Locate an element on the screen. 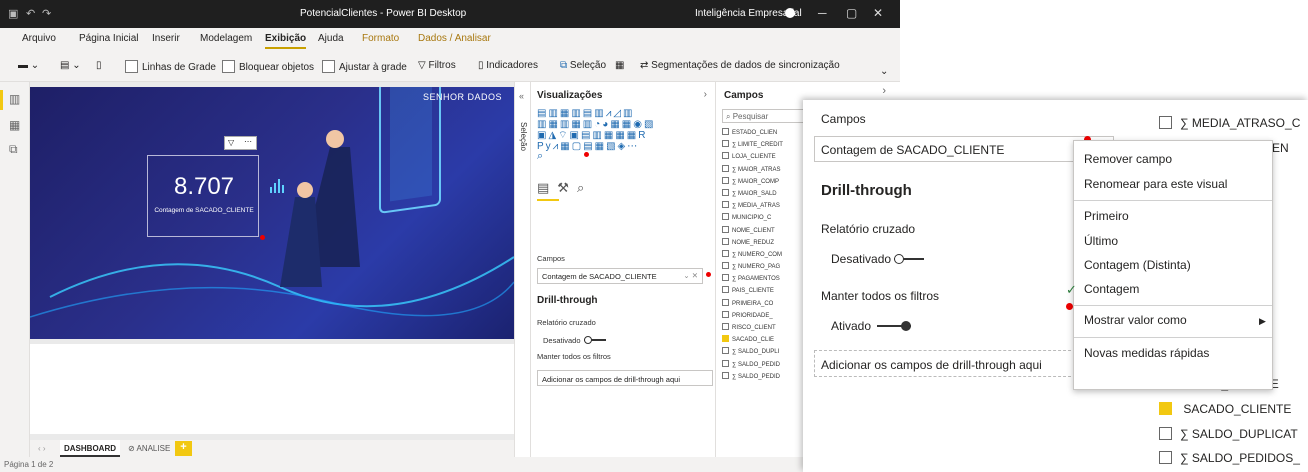  snap-grid-checkbox: Ajustar à grade is located at coordinates (364, 66).